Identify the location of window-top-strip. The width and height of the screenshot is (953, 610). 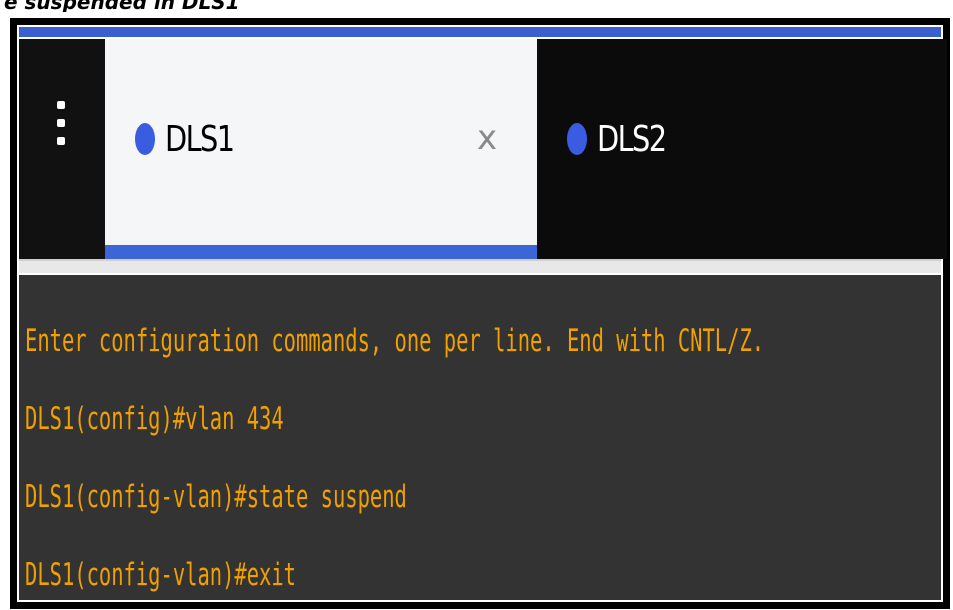
(480, 33).